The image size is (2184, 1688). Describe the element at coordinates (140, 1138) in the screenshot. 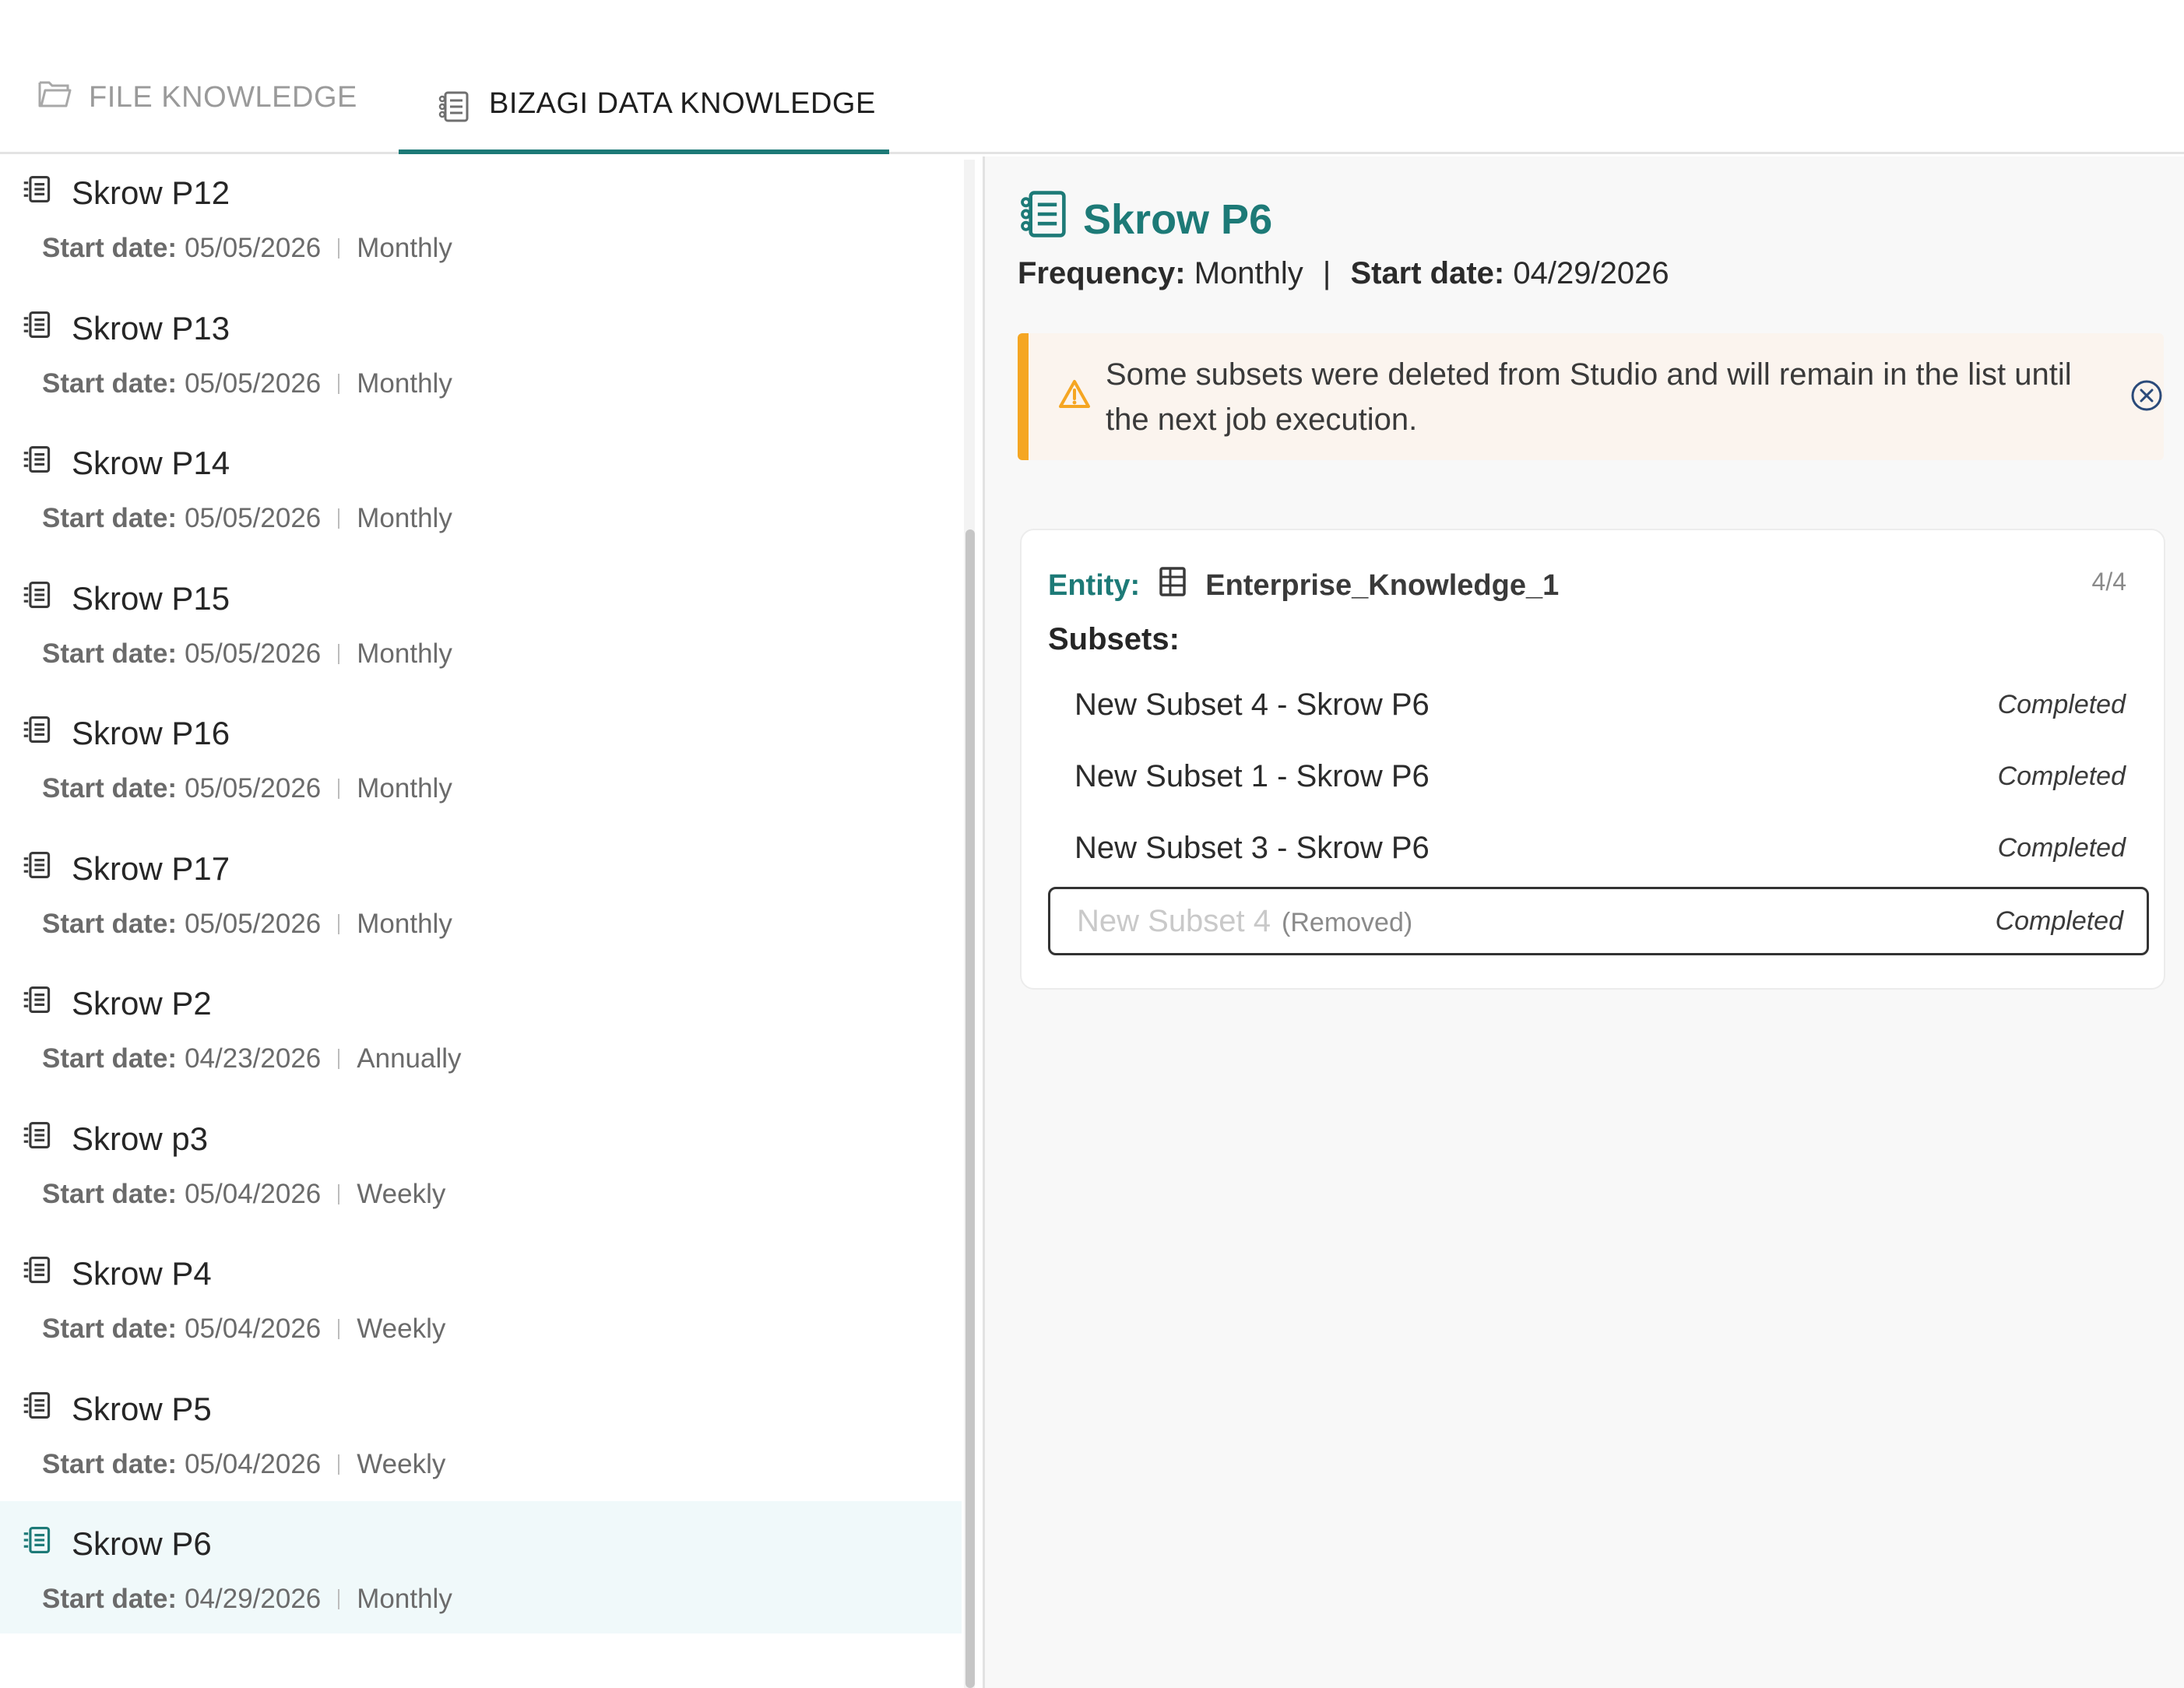

I see `list-item-name: Skrow p3` at that location.